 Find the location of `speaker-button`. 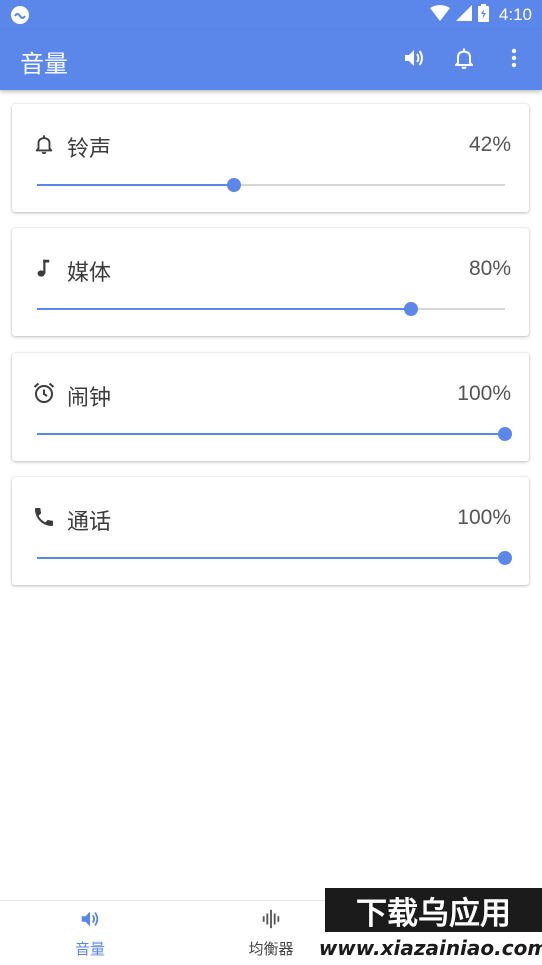

speaker-button is located at coordinates (414, 60).